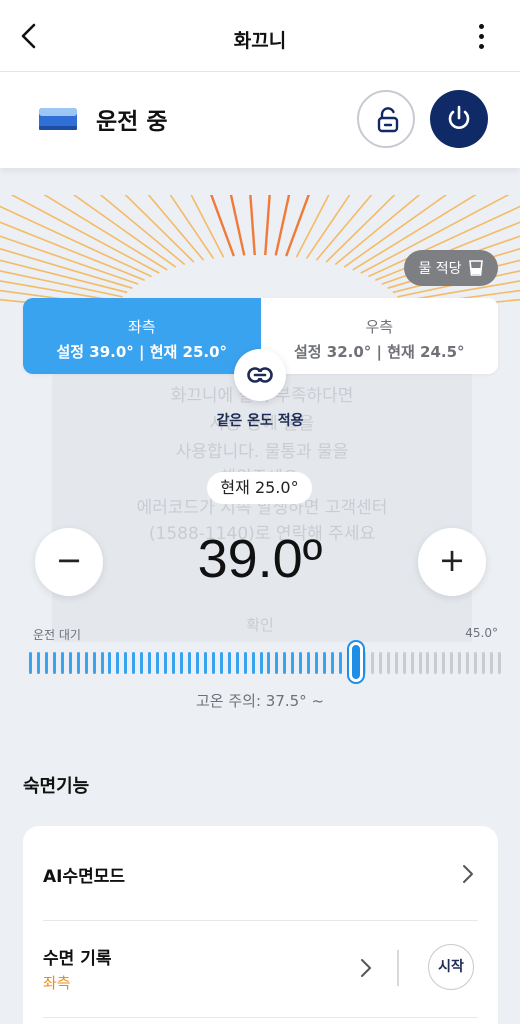  I want to click on more-vertical-icon, so click(481, 40).